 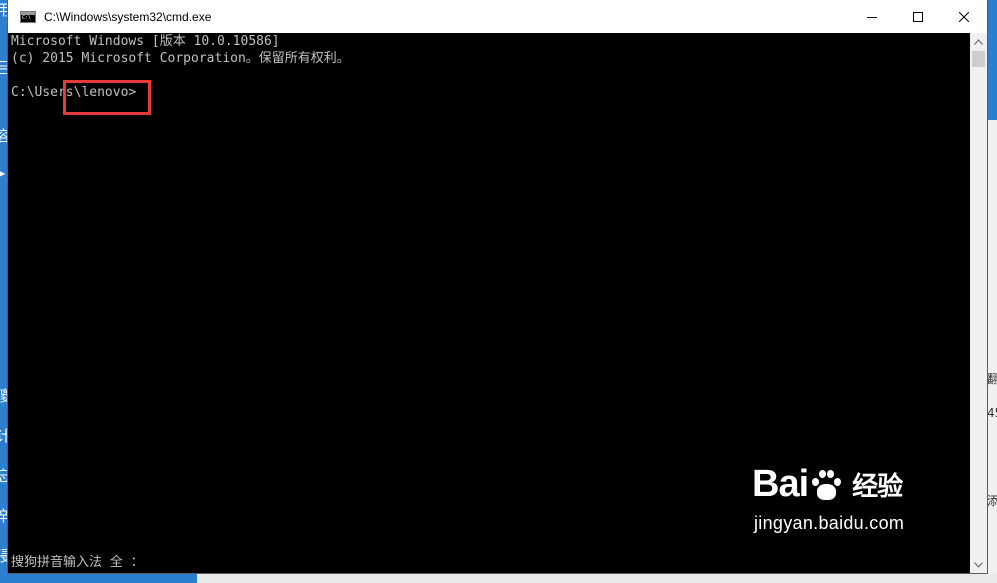 What do you see at coordinates (145, 41) in the screenshot?
I see `console-line: Microsoft Windows [版本 10.0.10586]` at bounding box center [145, 41].